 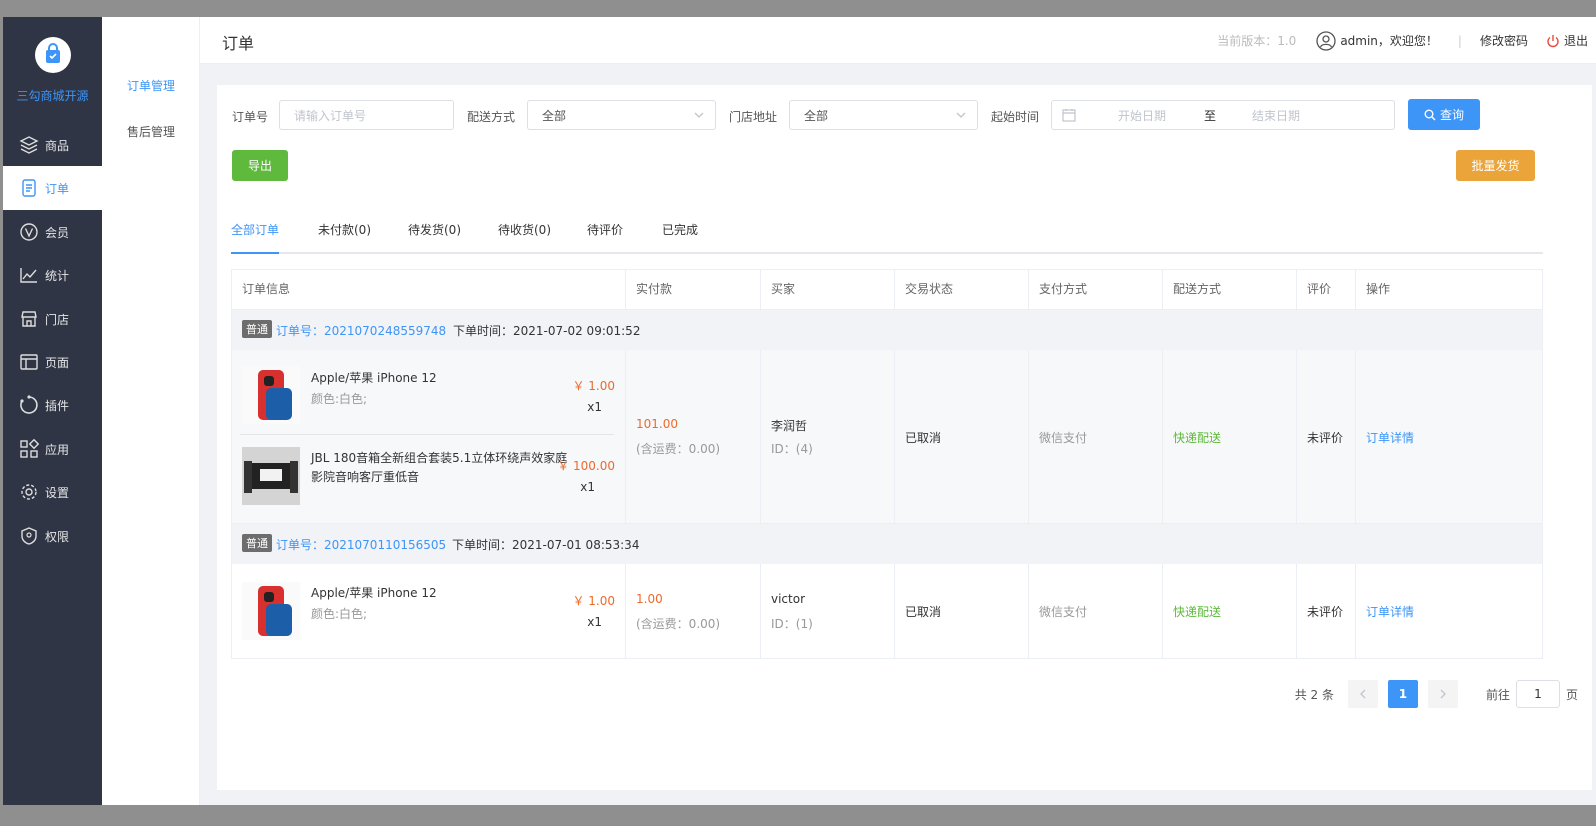 I want to click on user-info: admin，欢迎您！, so click(x=1377, y=40).